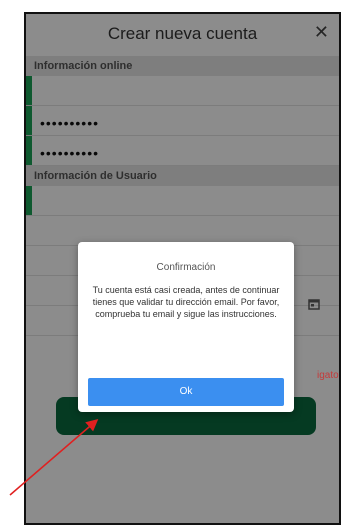  Describe the element at coordinates (54, 457) in the screenshot. I see `annotation-arrow-icon` at that location.